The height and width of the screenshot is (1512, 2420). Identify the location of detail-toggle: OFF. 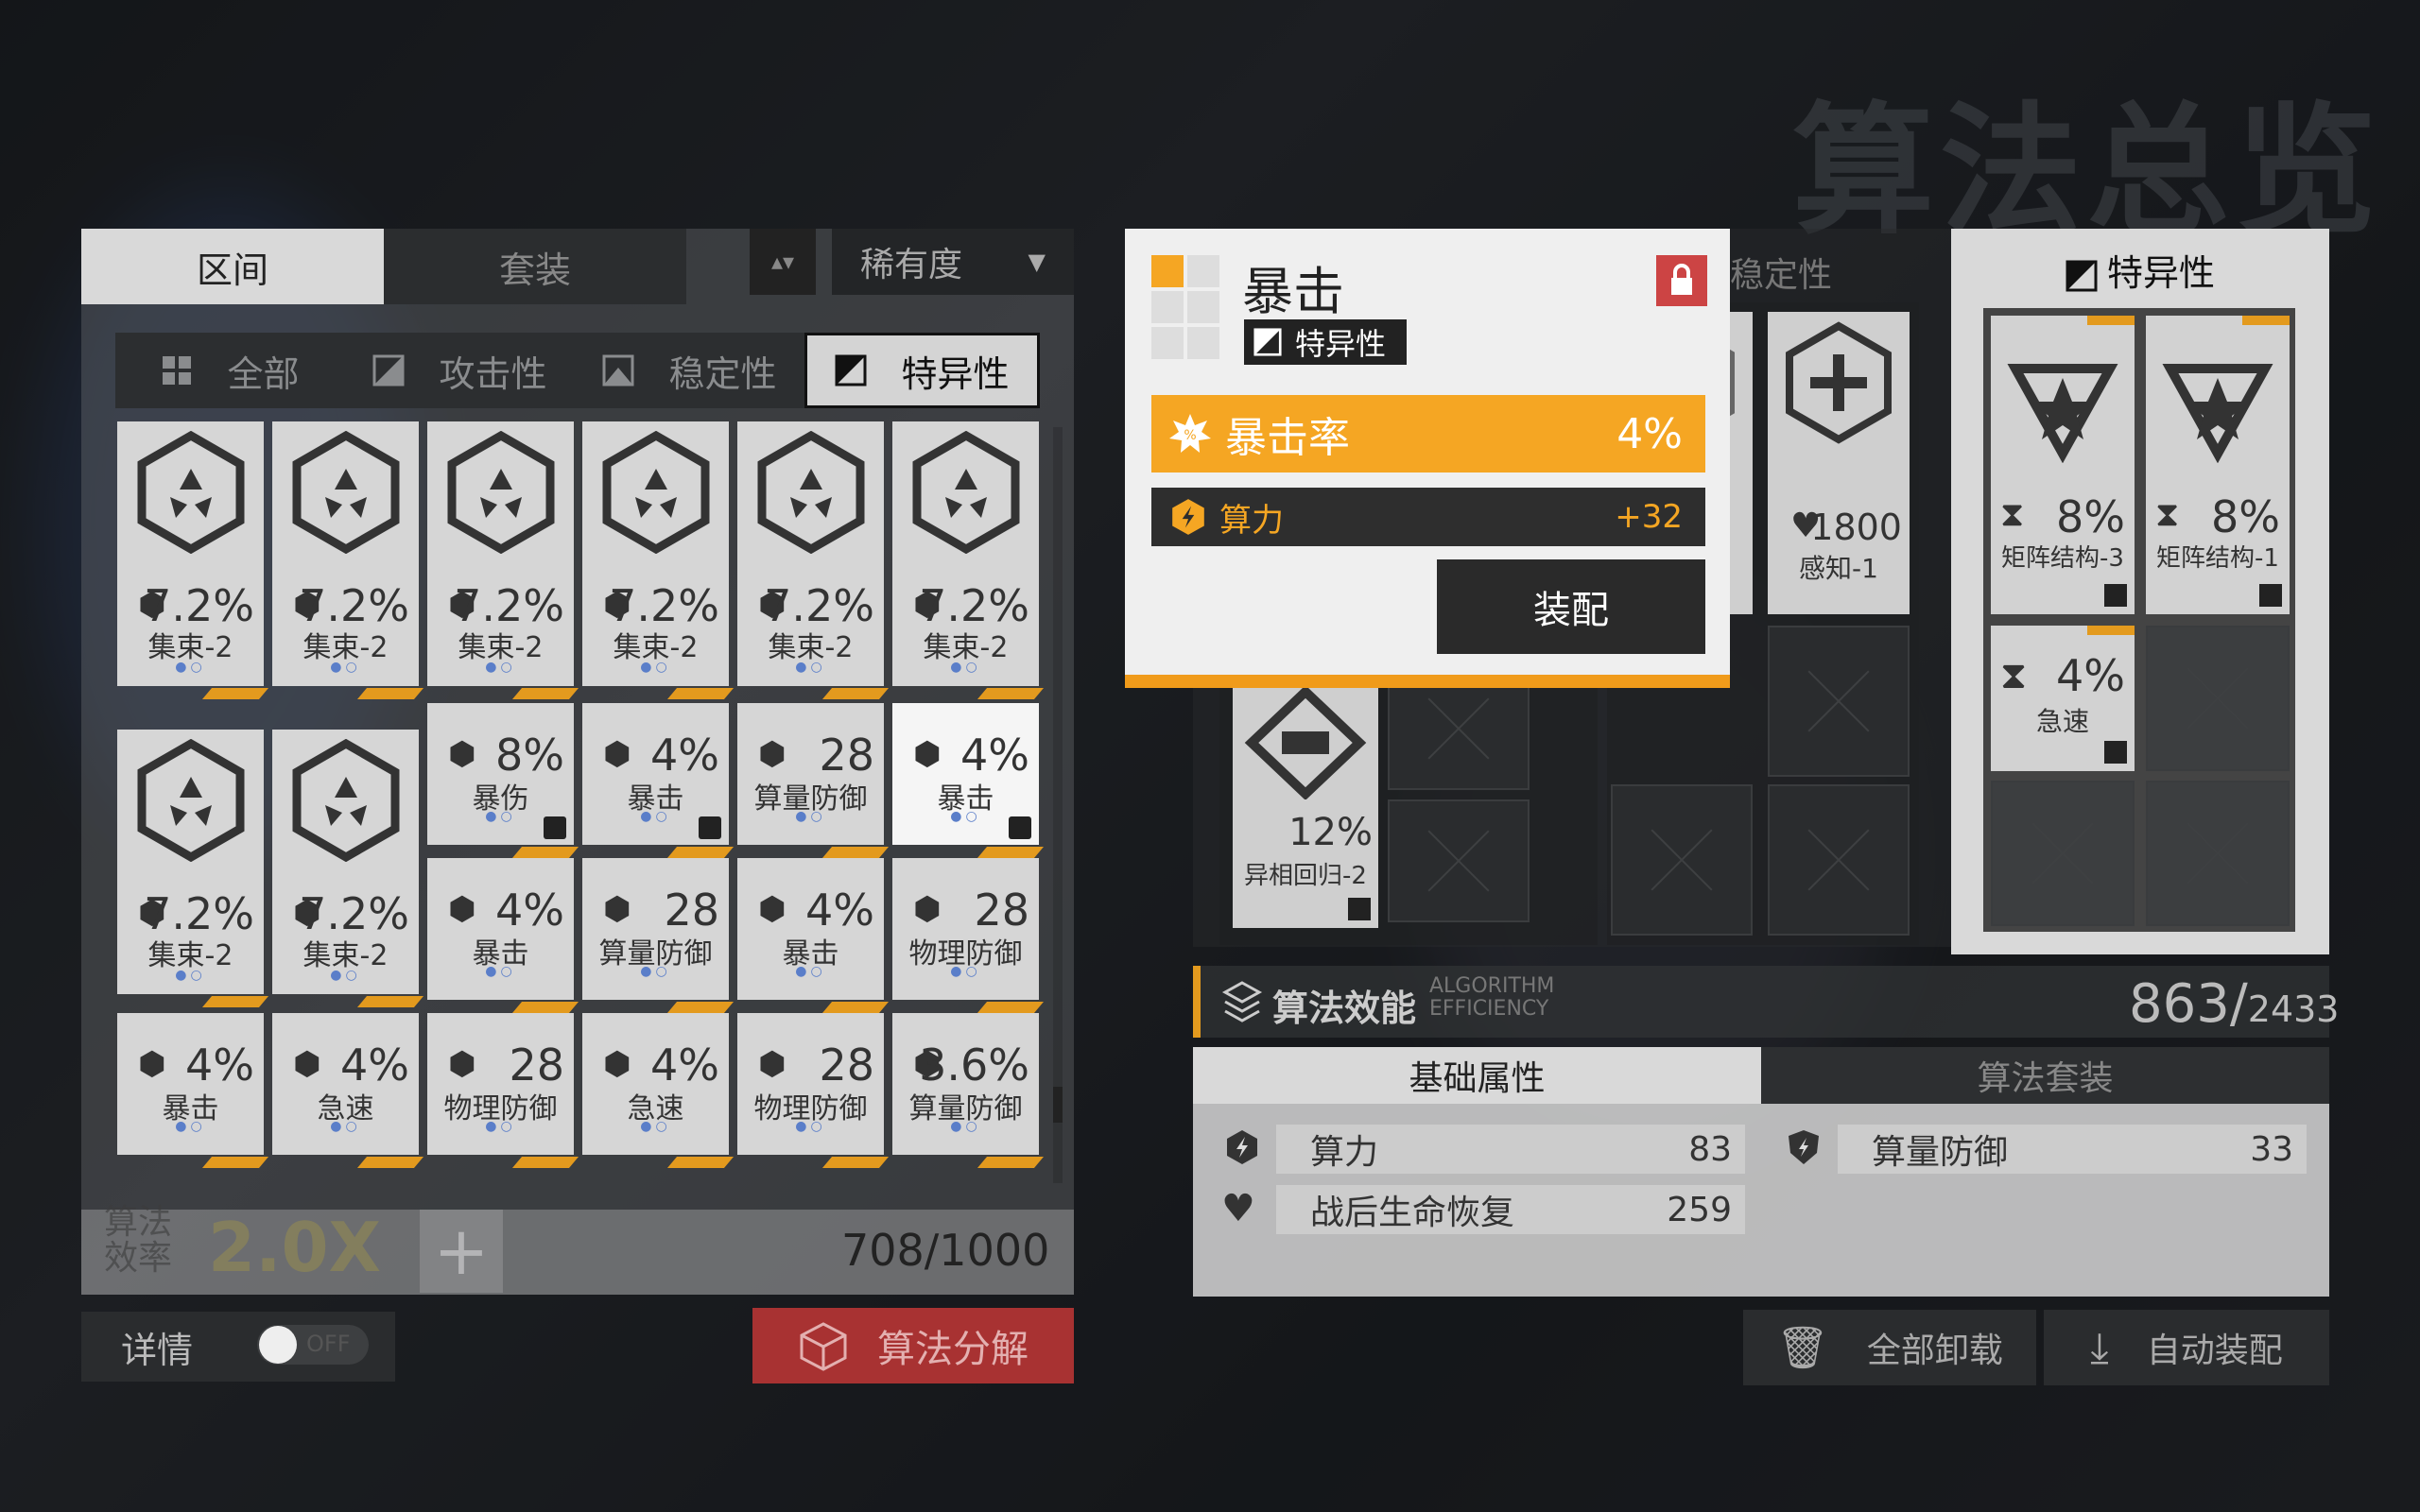
(313, 1345).